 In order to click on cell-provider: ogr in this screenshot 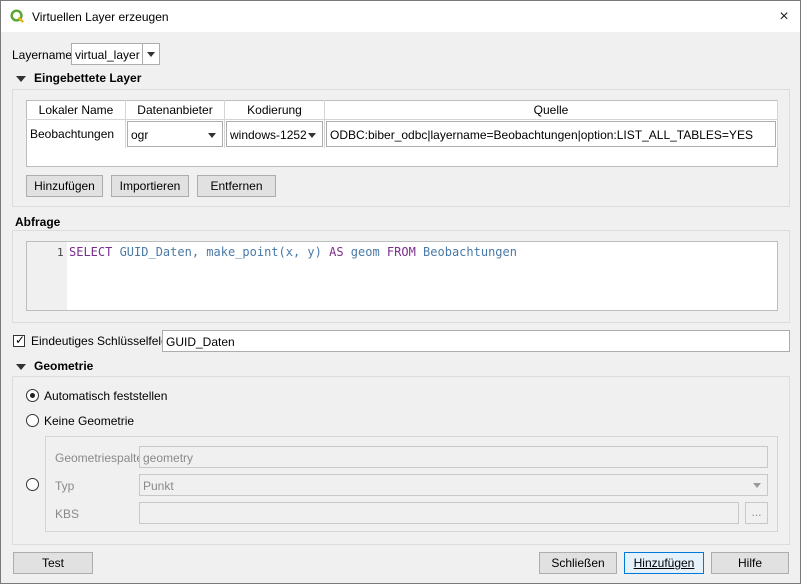, I will do `click(175, 133)`.